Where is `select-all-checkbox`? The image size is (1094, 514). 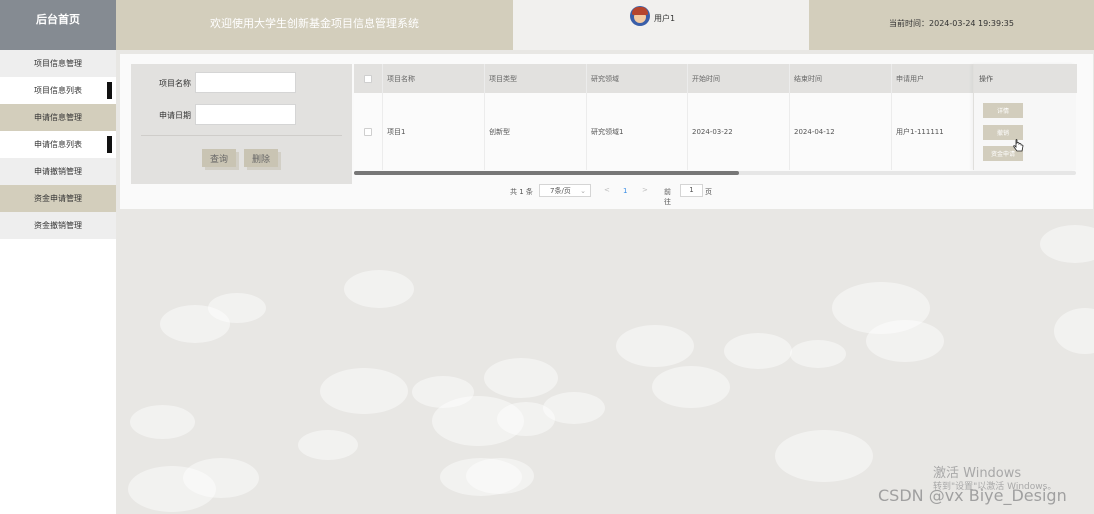 select-all-checkbox is located at coordinates (368, 78).